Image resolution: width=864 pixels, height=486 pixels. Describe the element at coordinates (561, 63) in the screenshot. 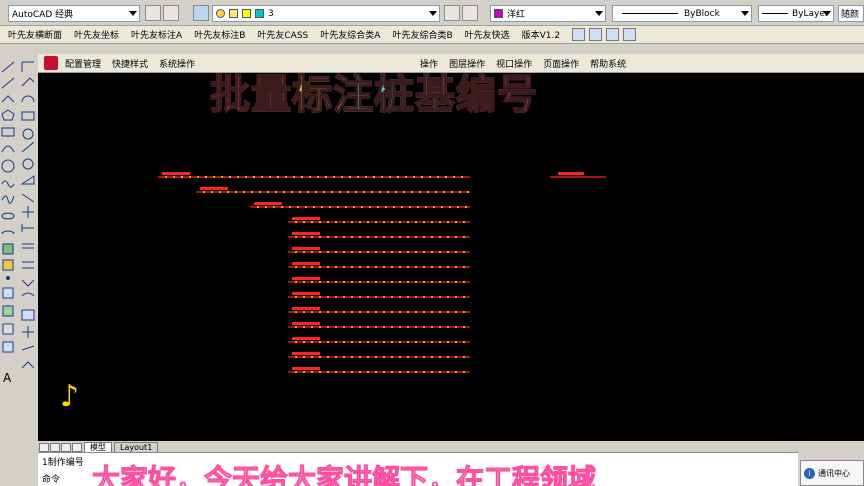

I see `cass-menu-item: 页面操作` at that location.